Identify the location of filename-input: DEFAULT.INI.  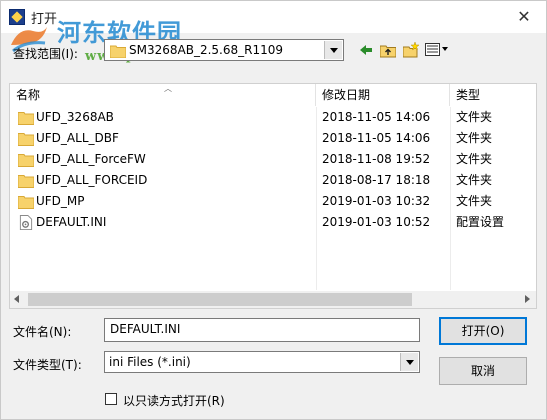
(262, 330).